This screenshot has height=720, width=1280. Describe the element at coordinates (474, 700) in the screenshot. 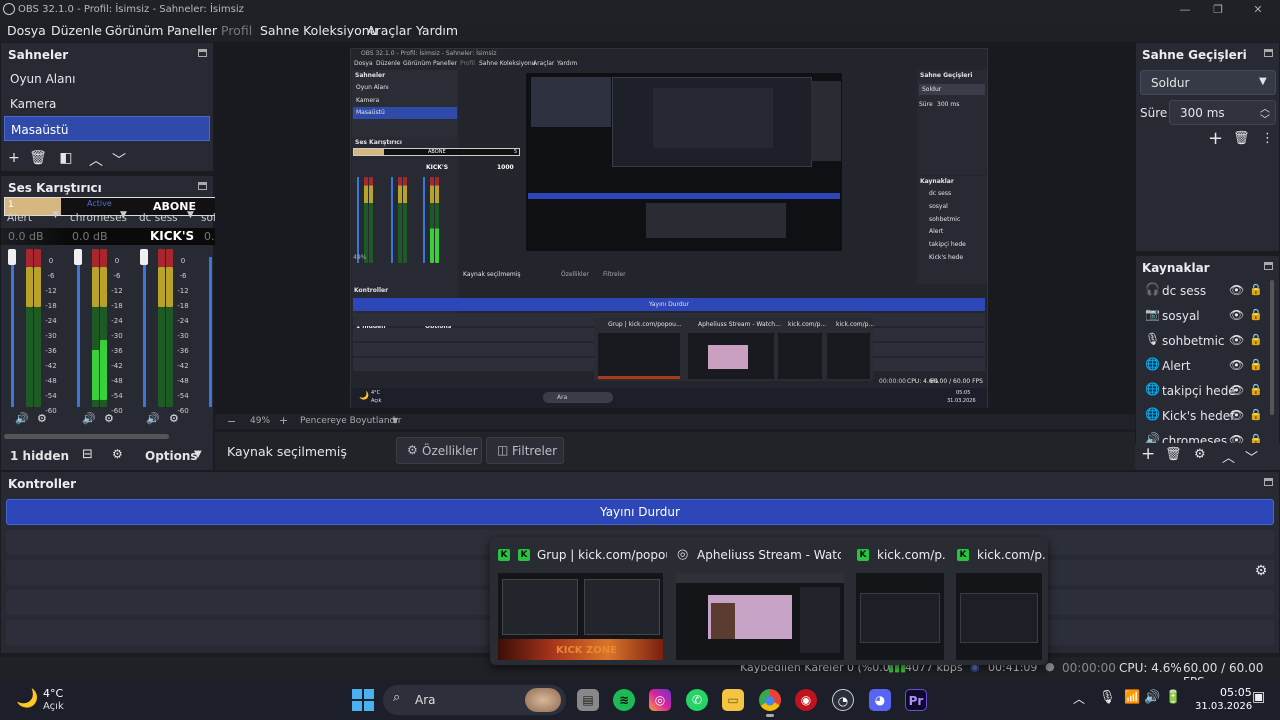

I see `taskbar-search: ⌕ Ara` at that location.